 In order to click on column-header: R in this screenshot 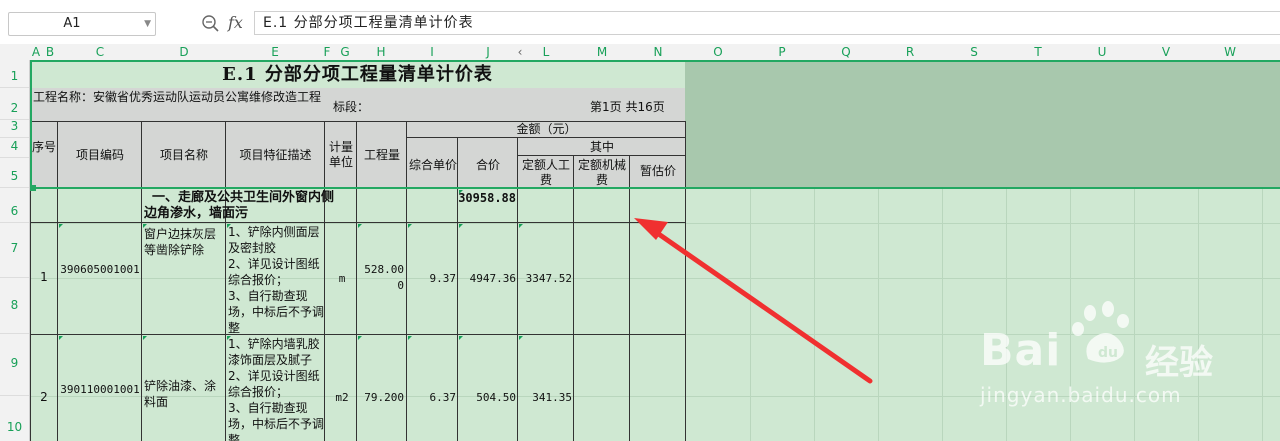, I will do `click(910, 52)`.